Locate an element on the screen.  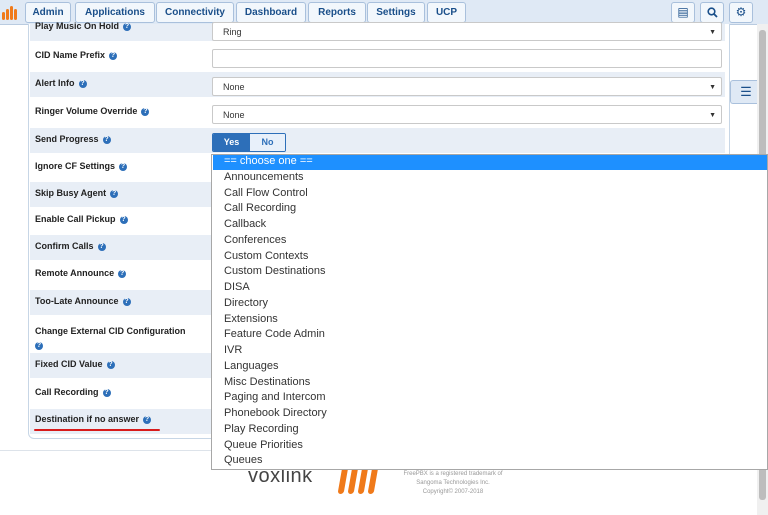
dropdown-option: Custom Destinations is located at coordinates (275, 271).